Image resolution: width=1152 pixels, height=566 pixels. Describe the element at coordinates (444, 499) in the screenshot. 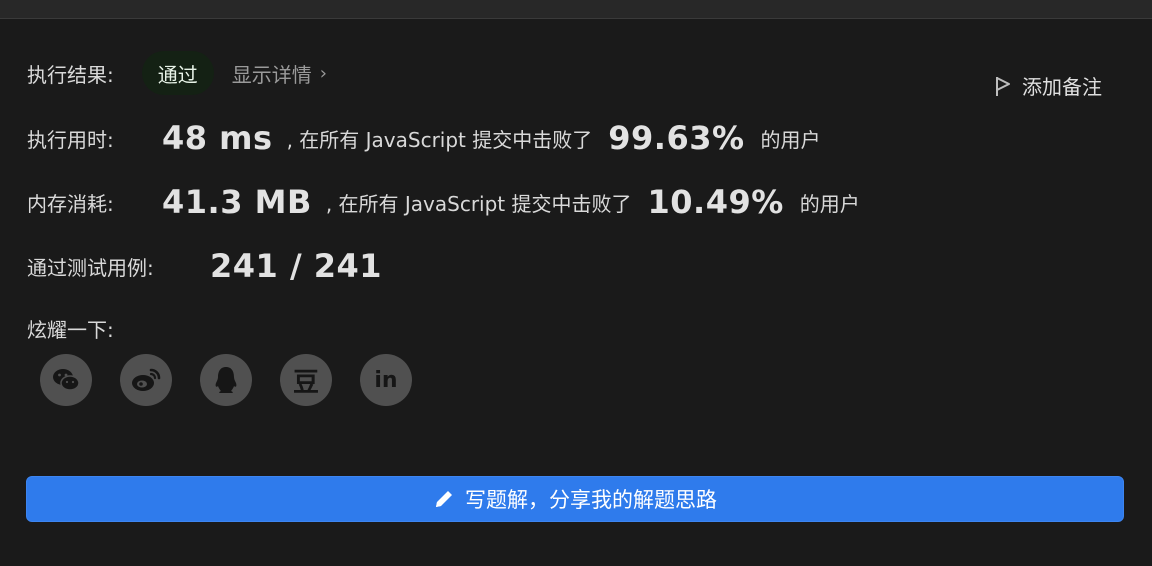

I see `pencil-icon` at that location.